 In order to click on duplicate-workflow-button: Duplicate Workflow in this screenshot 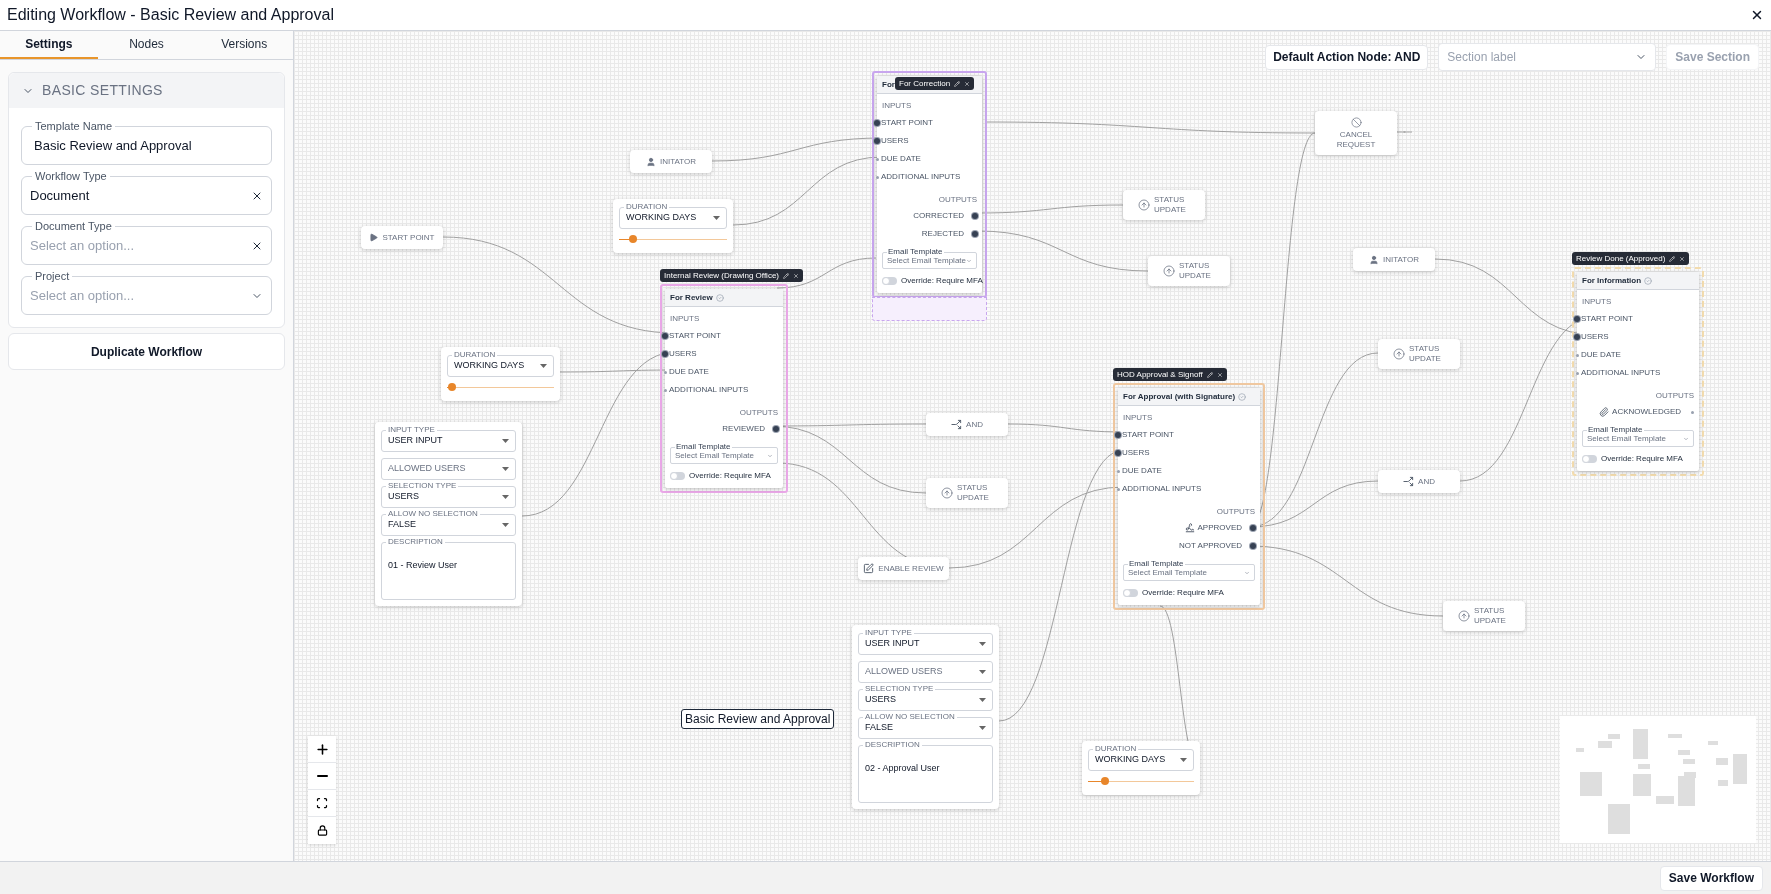, I will do `click(146, 351)`.